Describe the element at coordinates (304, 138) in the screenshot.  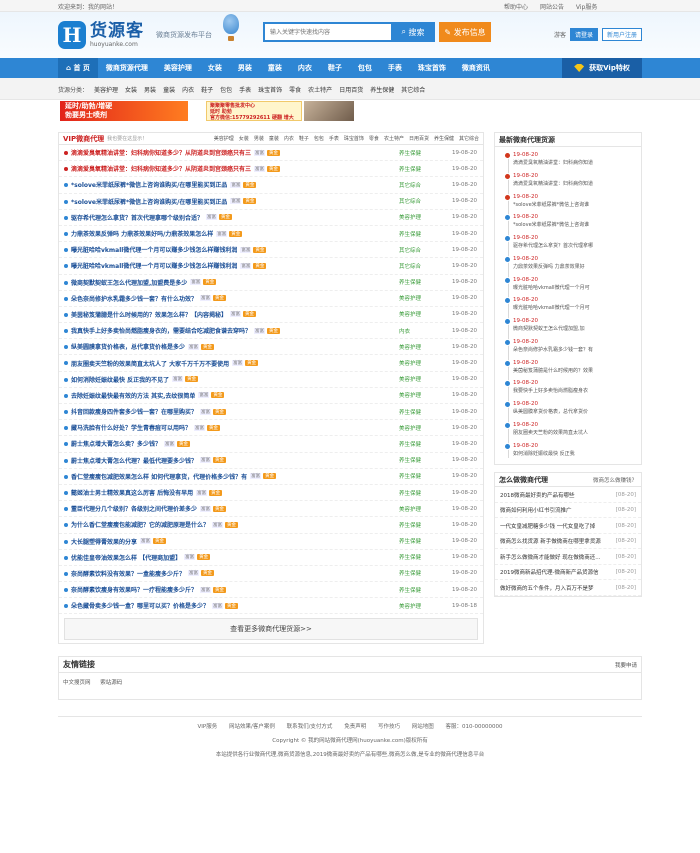
I see `list-tab: 鞋子` at that location.